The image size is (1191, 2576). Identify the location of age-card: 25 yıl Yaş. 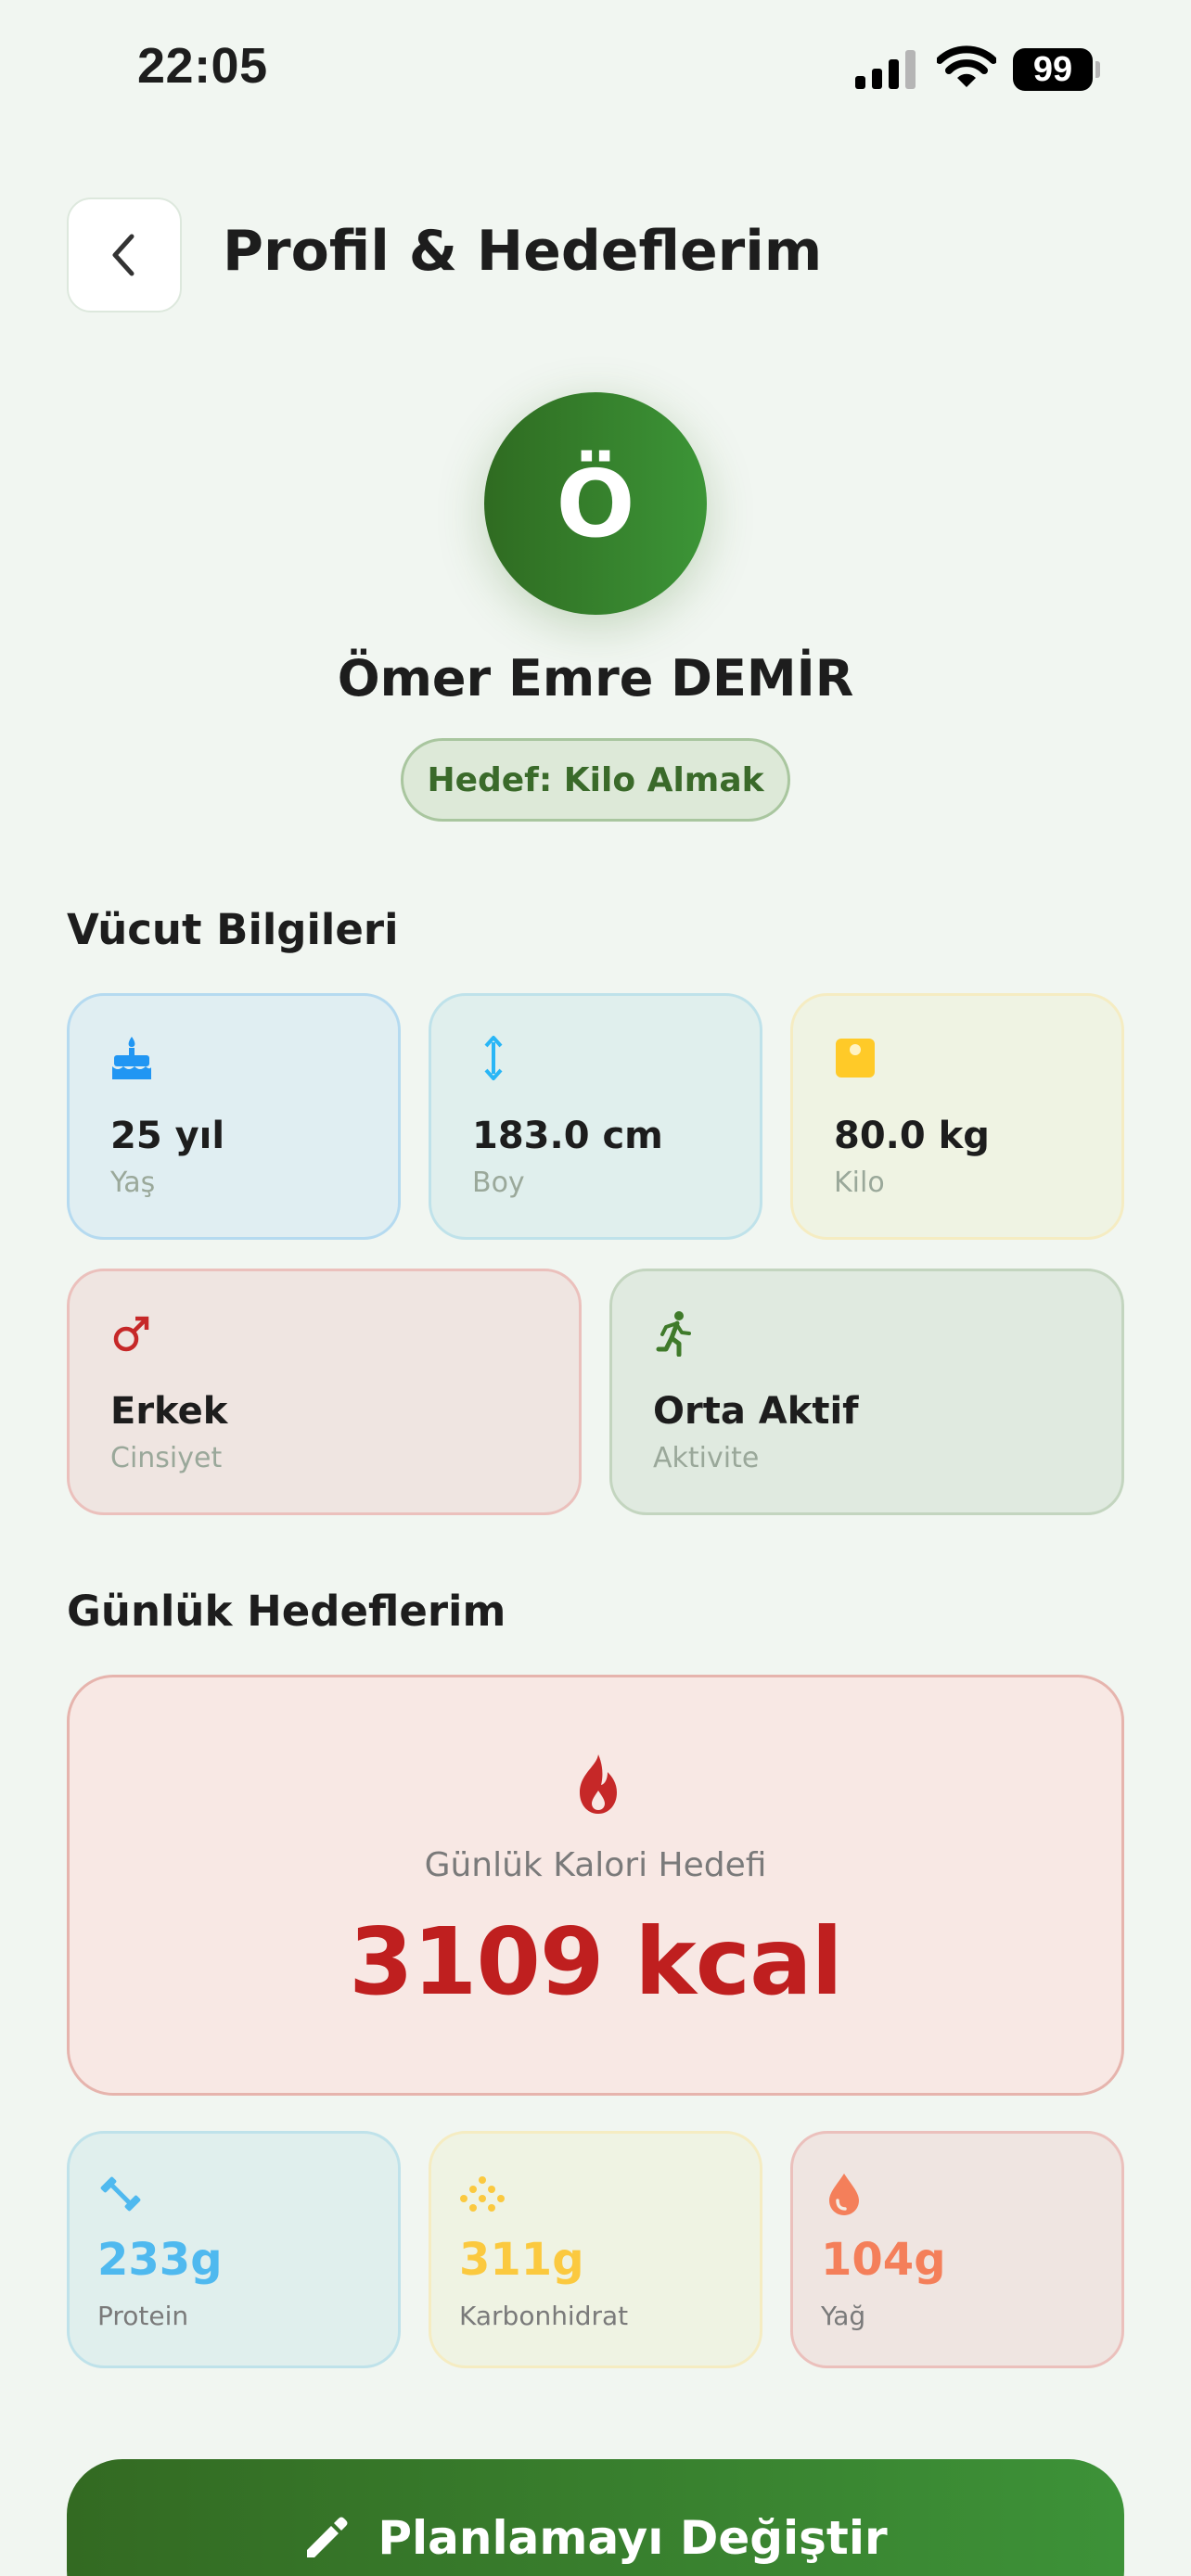
(234, 1116).